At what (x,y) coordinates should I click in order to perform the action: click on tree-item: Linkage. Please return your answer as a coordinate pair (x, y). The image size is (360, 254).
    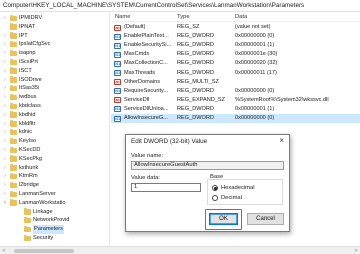
    Looking at the image, I should click on (54, 212).